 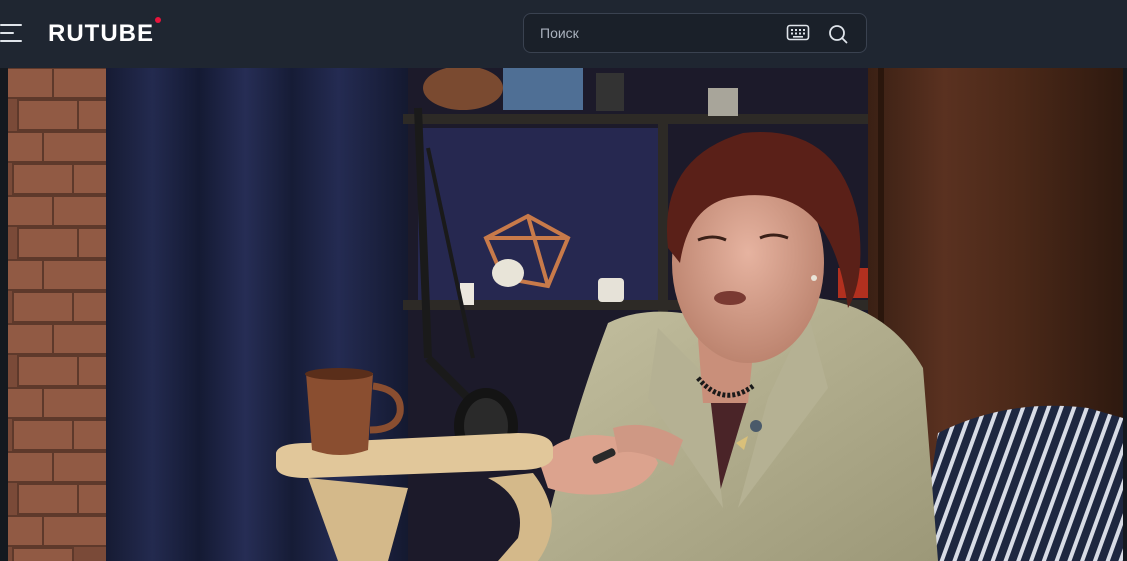 I want to click on logo-text: RUTUBE, so click(x=101, y=33).